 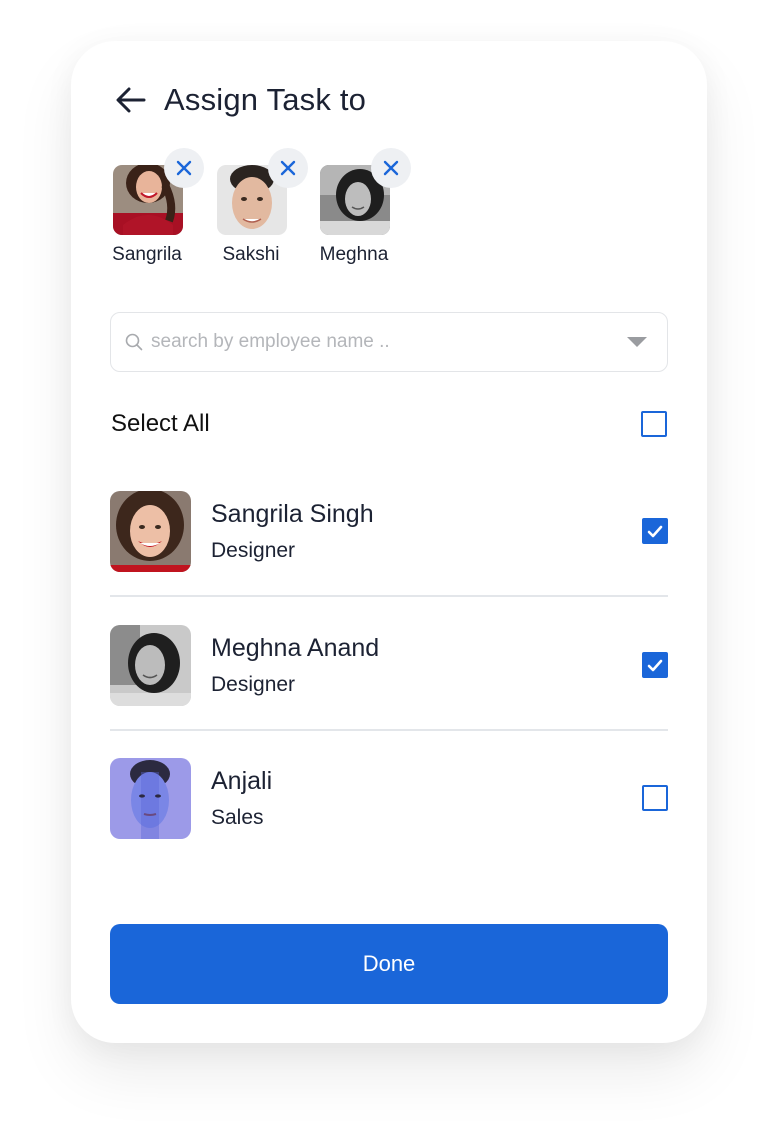 I want to click on search-icon, so click(x=134, y=342).